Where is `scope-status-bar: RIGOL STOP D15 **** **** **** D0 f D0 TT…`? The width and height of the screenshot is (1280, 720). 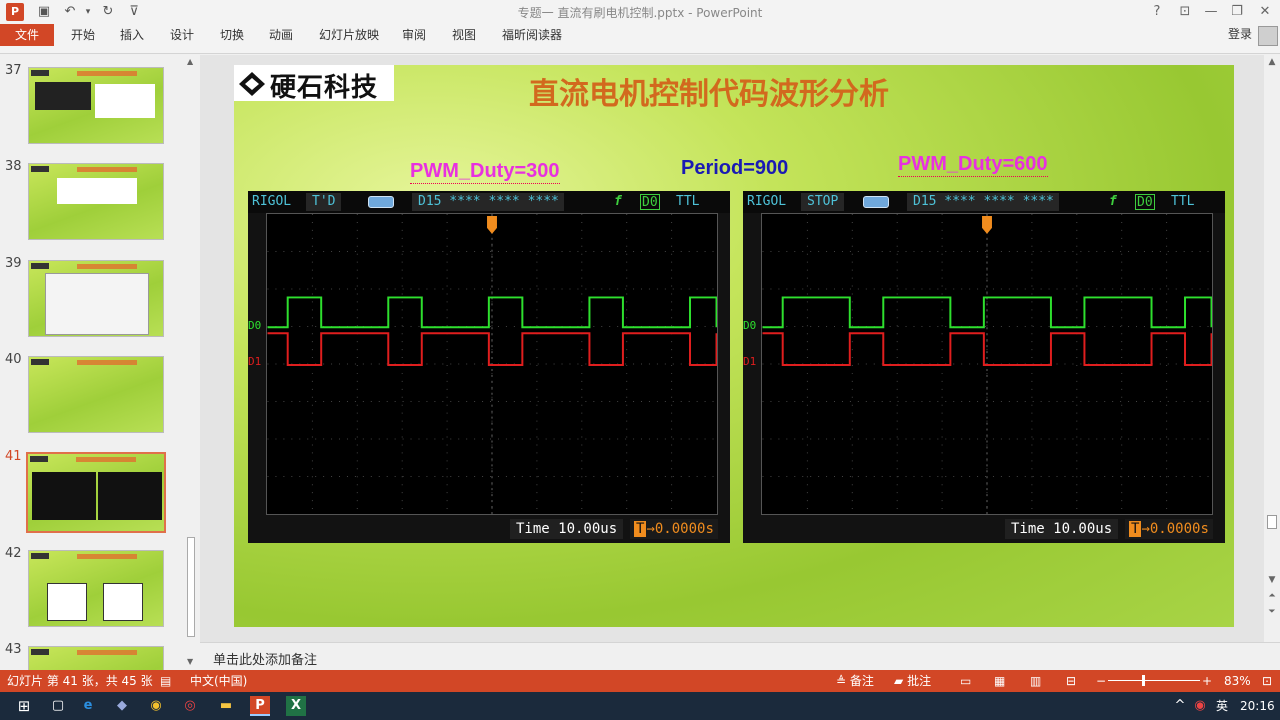
scope-status-bar: RIGOL STOP D15 **** **** **** D0 f D0 TT… is located at coordinates (984, 202).